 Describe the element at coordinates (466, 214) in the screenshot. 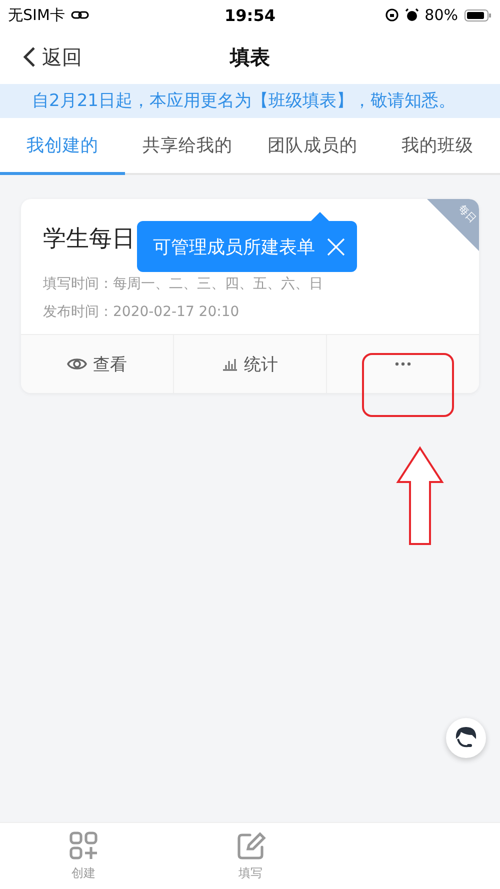

I see `ribbon-label: 每日` at that location.